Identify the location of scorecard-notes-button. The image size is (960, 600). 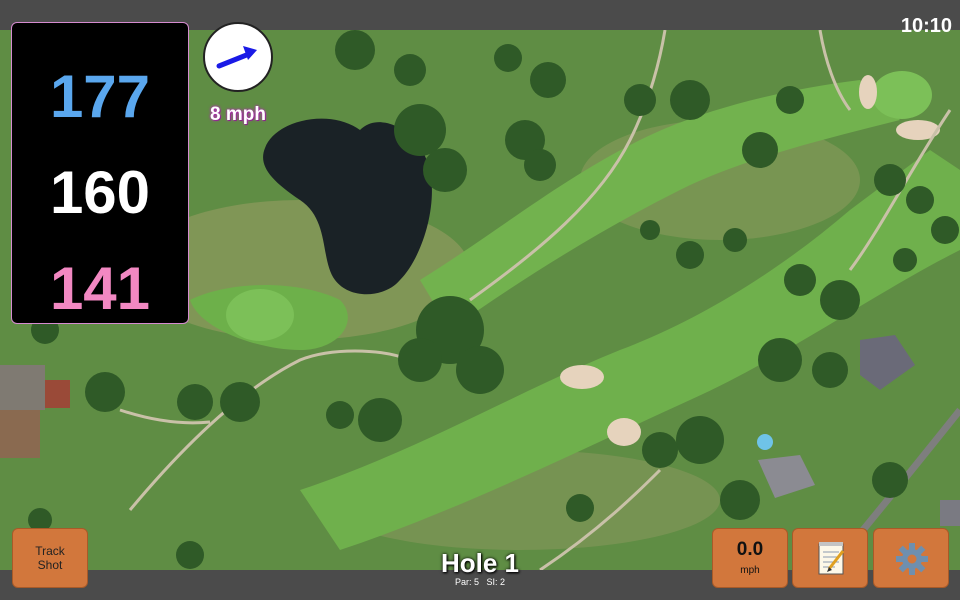
(830, 558).